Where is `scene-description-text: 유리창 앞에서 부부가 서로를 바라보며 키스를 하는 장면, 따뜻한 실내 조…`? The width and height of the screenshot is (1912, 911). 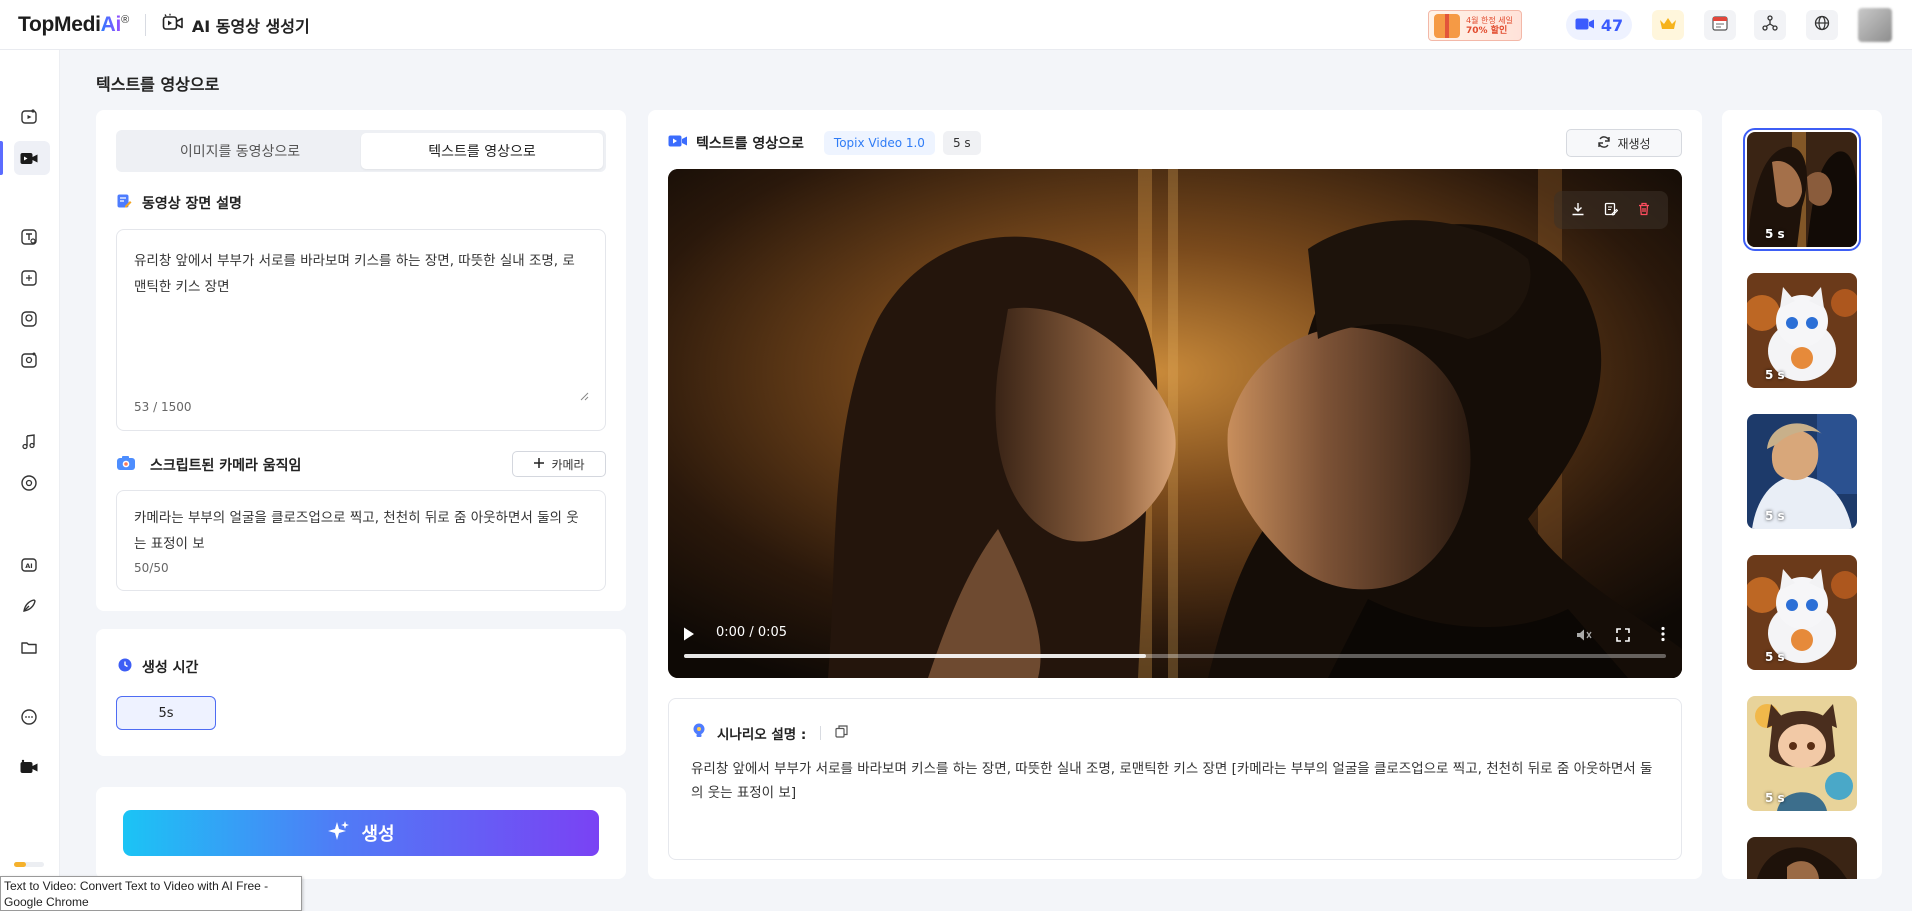
scene-description-text: 유리창 앞에서 부부가 서로를 바라보며 키스를 하는 장면, 따뜻한 실내 조… is located at coordinates (360, 274).